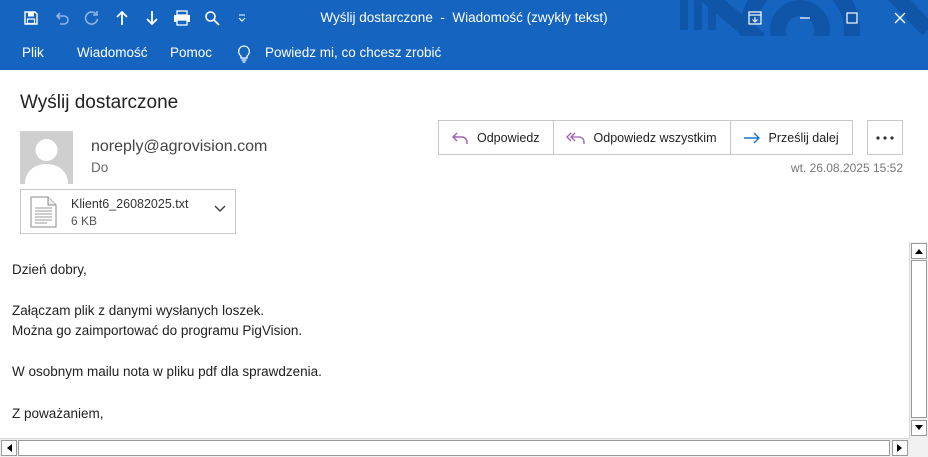 This screenshot has height=457, width=928. I want to click on reply-button: Odpowiedz, so click(496, 137).